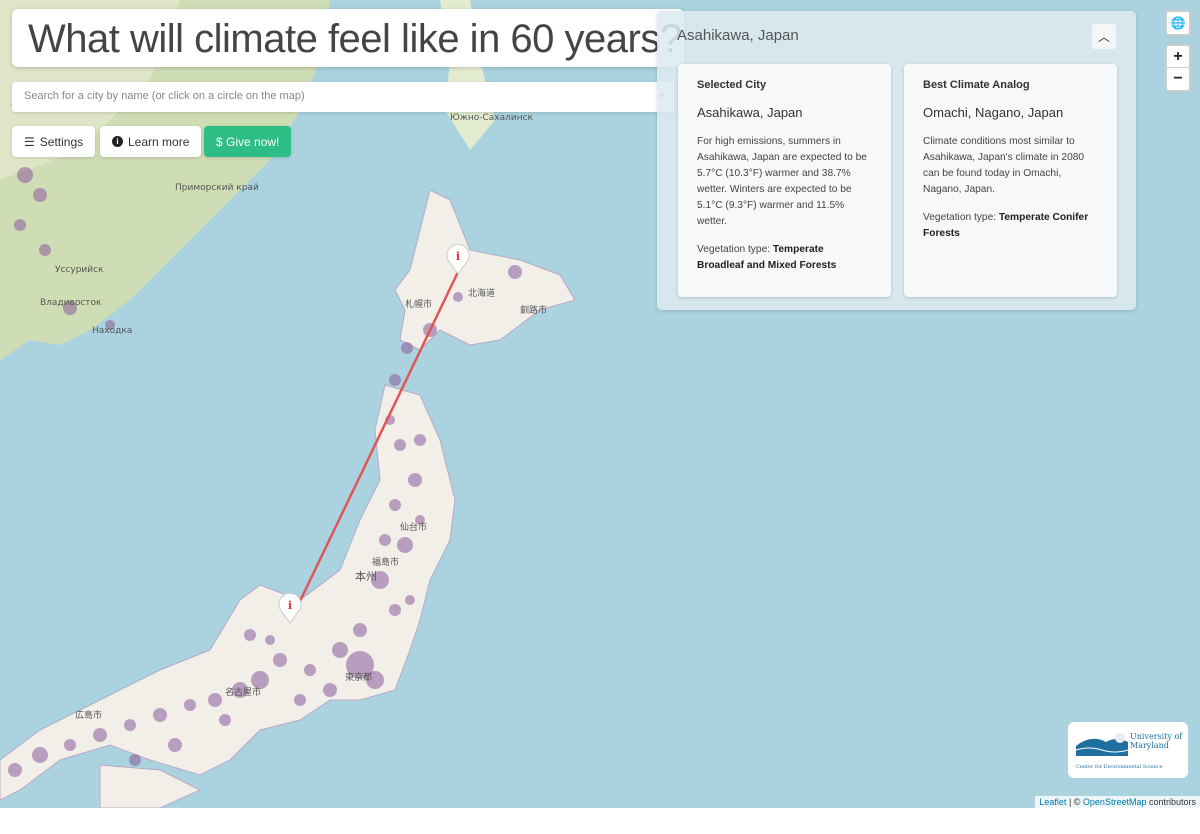 The height and width of the screenshot is (834, 1200). I want to click on card-city: Omachi, Nagano, Japan, so click(993, 112).